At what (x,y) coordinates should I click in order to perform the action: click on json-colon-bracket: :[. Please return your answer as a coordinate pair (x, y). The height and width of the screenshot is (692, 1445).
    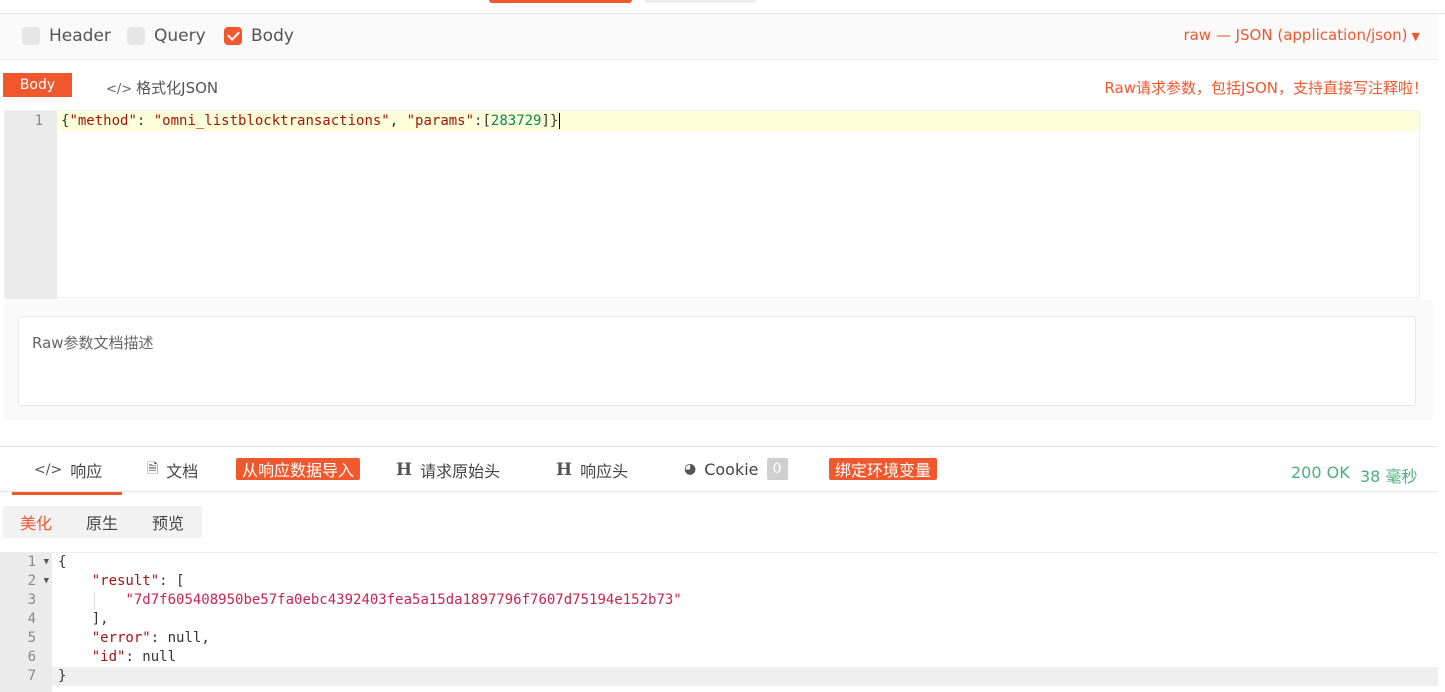
    Looking at the image, I should click on (482, 121).